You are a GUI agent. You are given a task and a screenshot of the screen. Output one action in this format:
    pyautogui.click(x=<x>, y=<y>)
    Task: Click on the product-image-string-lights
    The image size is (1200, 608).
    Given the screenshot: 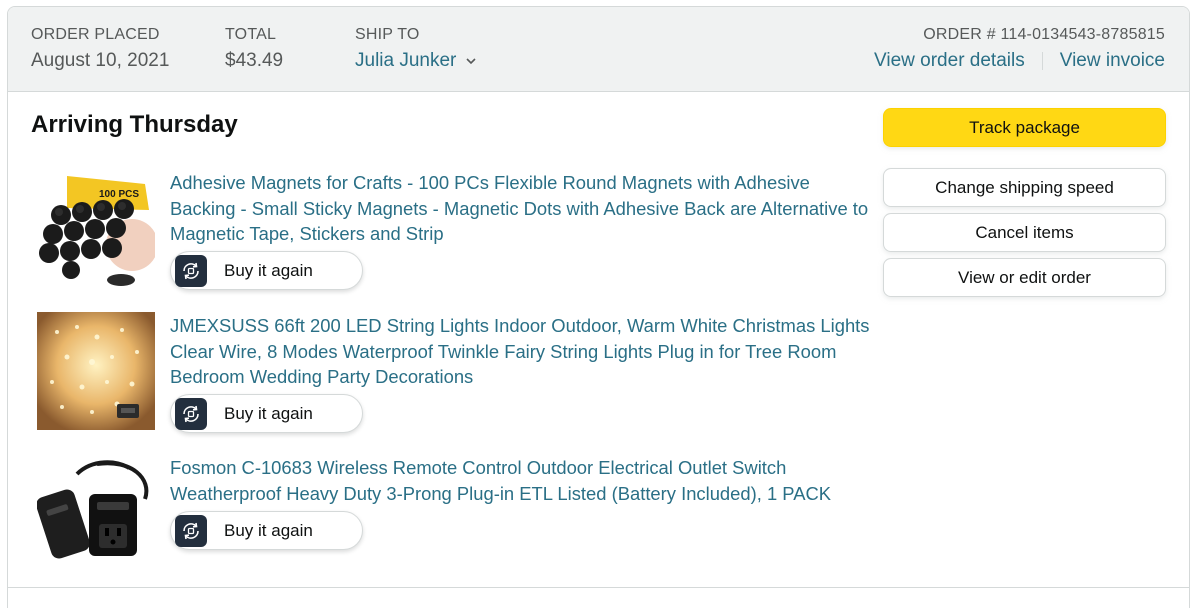 What is the action you would take?
    pyautogui.click(x=96, y=371)
    